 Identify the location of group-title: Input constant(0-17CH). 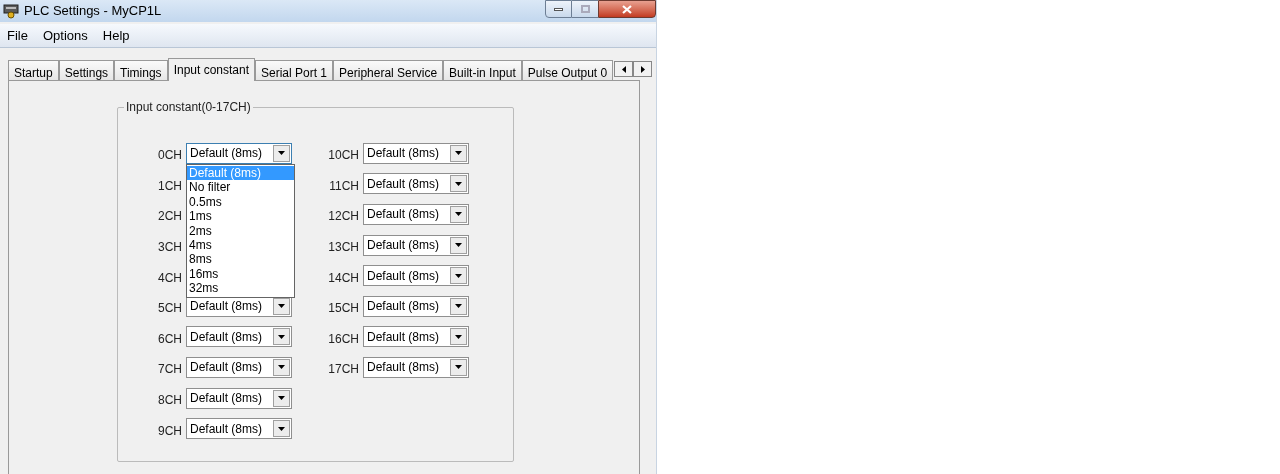
(188, 107).